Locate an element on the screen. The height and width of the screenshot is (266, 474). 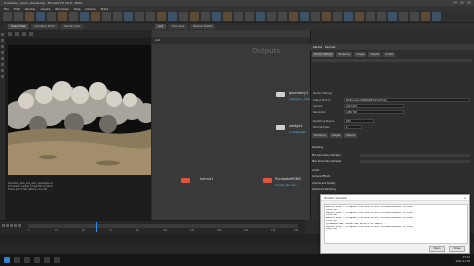
menu-render: Render is located at coordinates (30, 9).